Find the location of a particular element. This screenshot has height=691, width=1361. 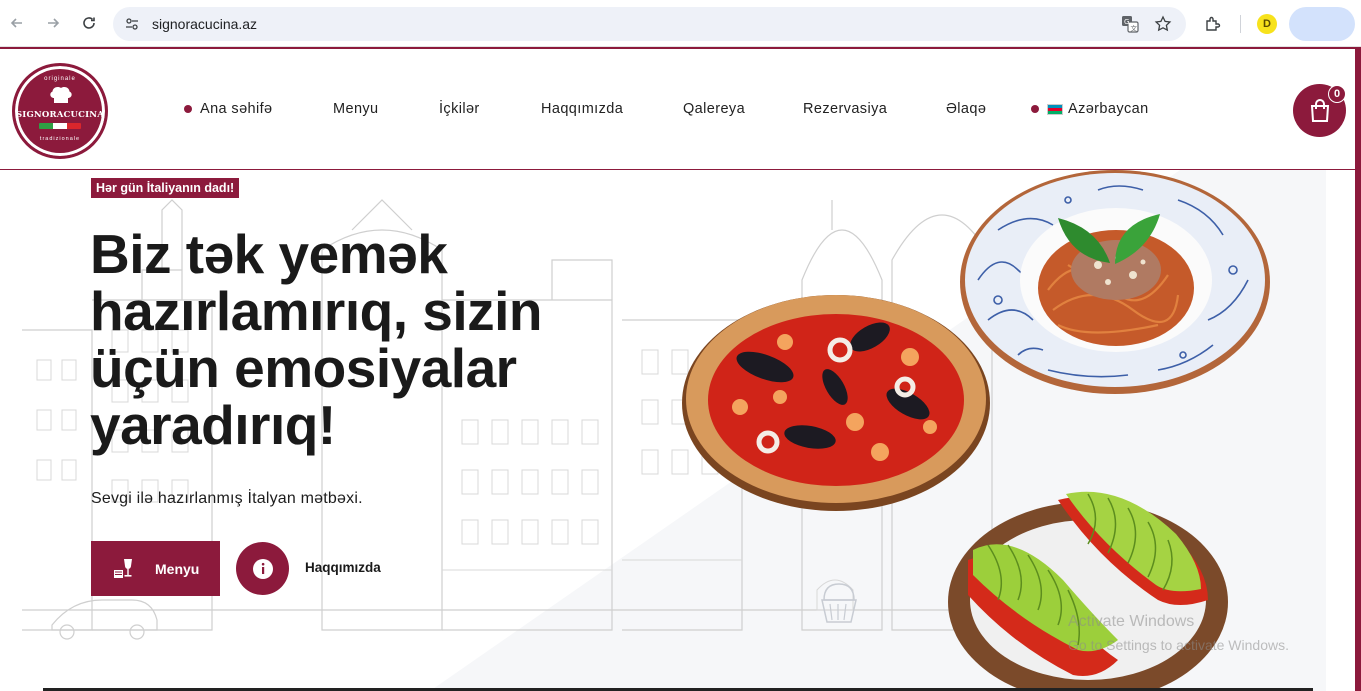

menu-item-drinks: İçkilər is located at coordinates (459, 109).